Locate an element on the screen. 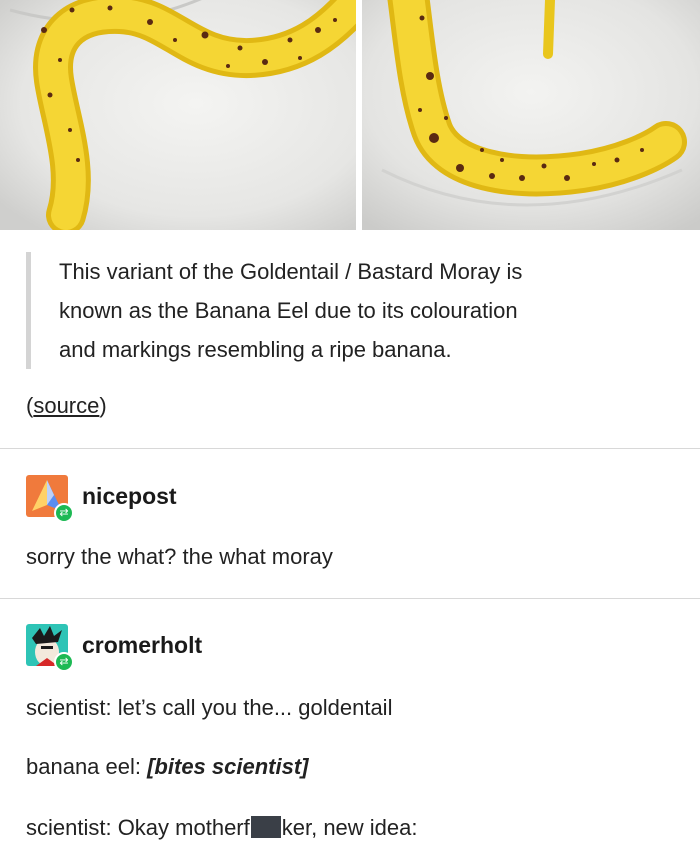  post-text: sorry the what? the what moray is located at coordinates (179, 556).